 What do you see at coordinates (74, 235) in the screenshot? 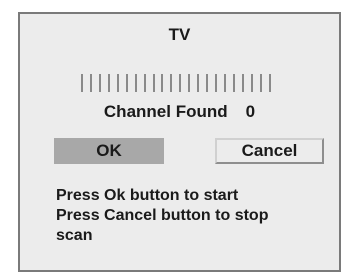
I see `help-line: scan` at bounding box center [74, 235].